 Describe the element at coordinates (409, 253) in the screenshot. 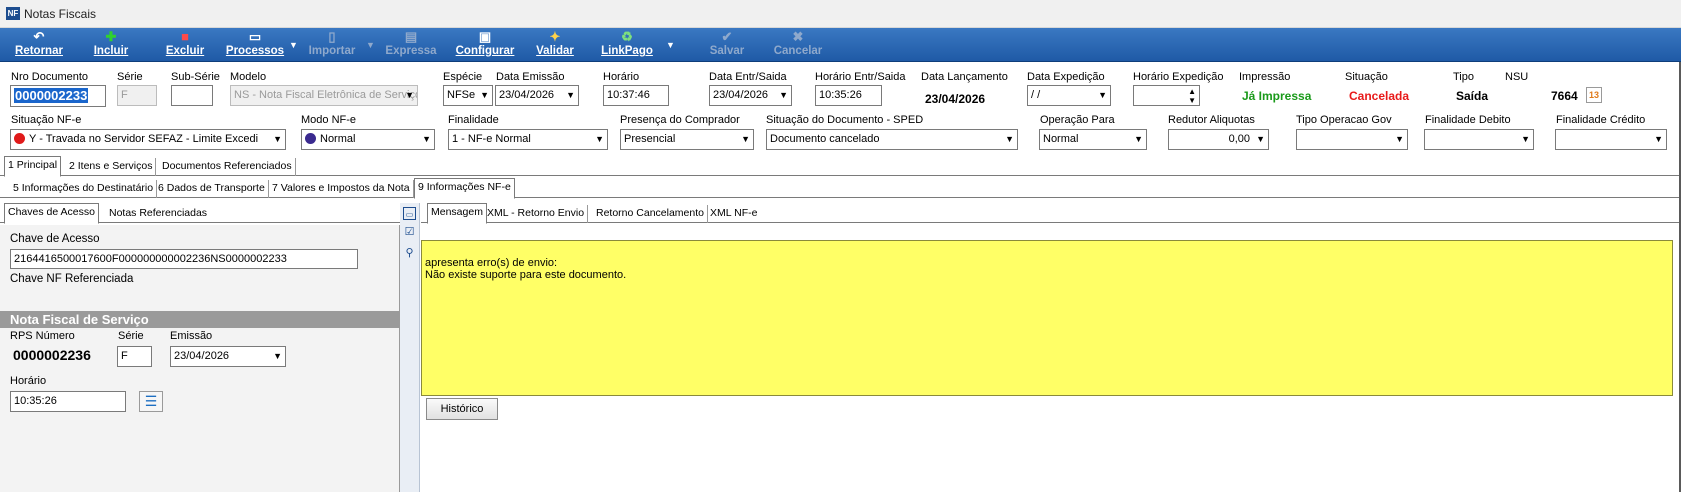

I see `search-icon: ⚲` at that location.